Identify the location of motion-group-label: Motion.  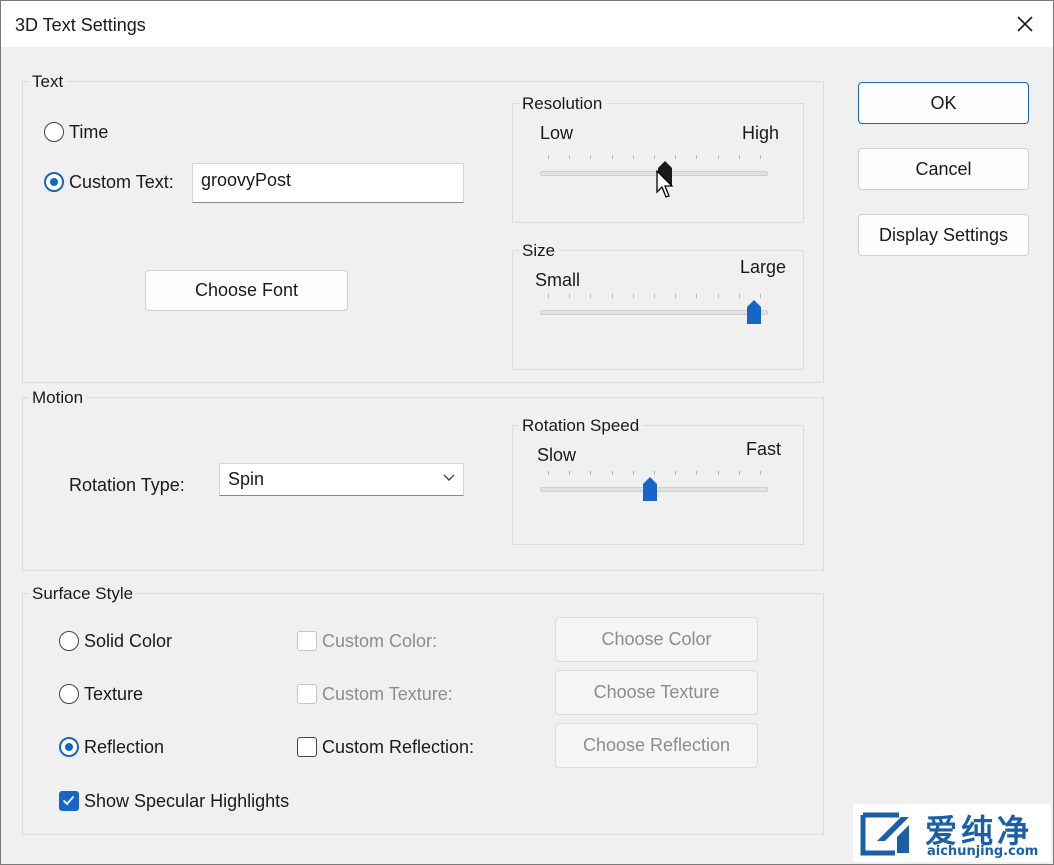
(58, 398).